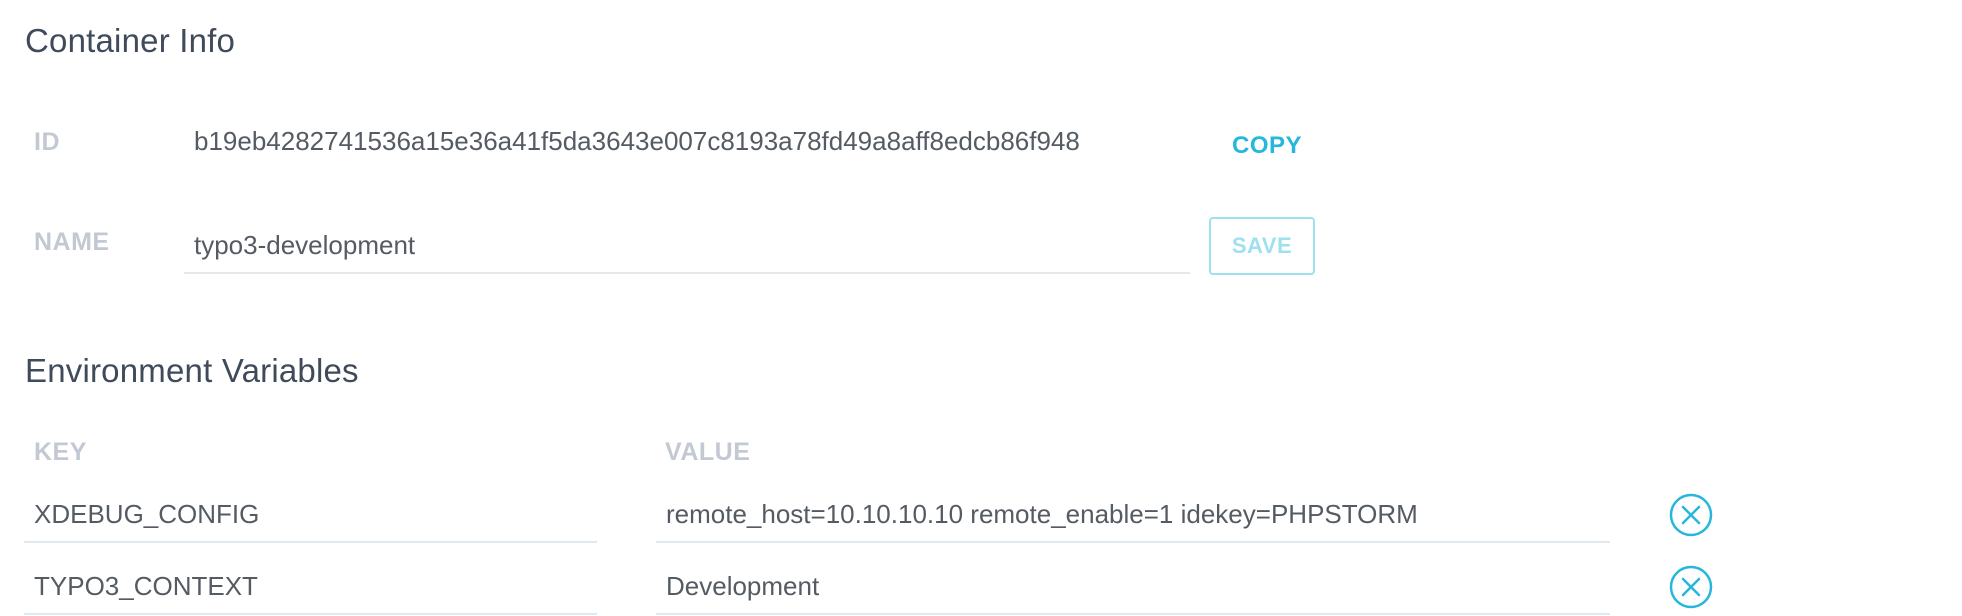 The image size is (1962, 616). Describe the element at coordinates (192, 370) in the screenshot. I see `environment-variables-title: Environment Variables` at that location.